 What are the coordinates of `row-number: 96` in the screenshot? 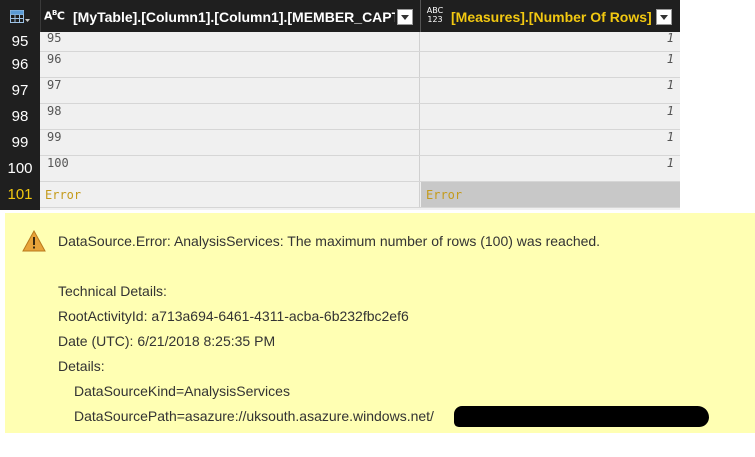 It's located at (20, 64).